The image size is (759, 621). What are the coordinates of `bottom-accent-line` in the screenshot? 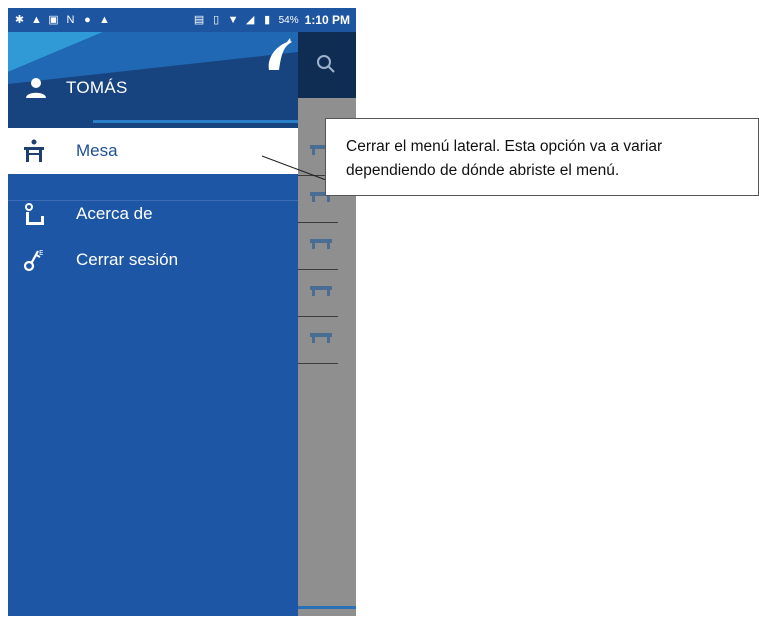 It's located at (327, 607).